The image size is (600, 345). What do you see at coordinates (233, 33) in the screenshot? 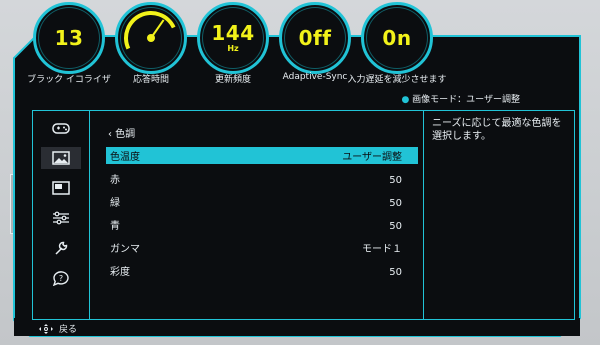
I see `gauge-value: 144` at bounding box center [233, 33].